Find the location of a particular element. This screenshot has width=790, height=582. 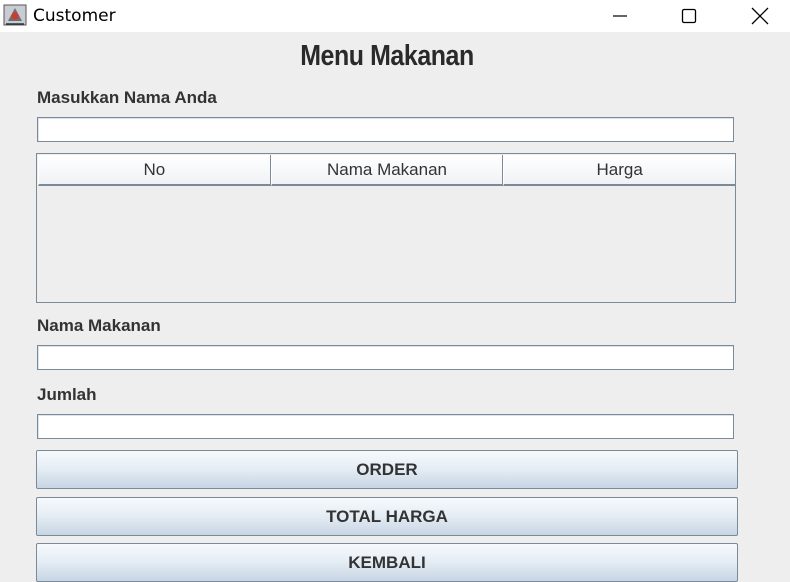

order-button: ORDER is located at coordinates (387, 469).